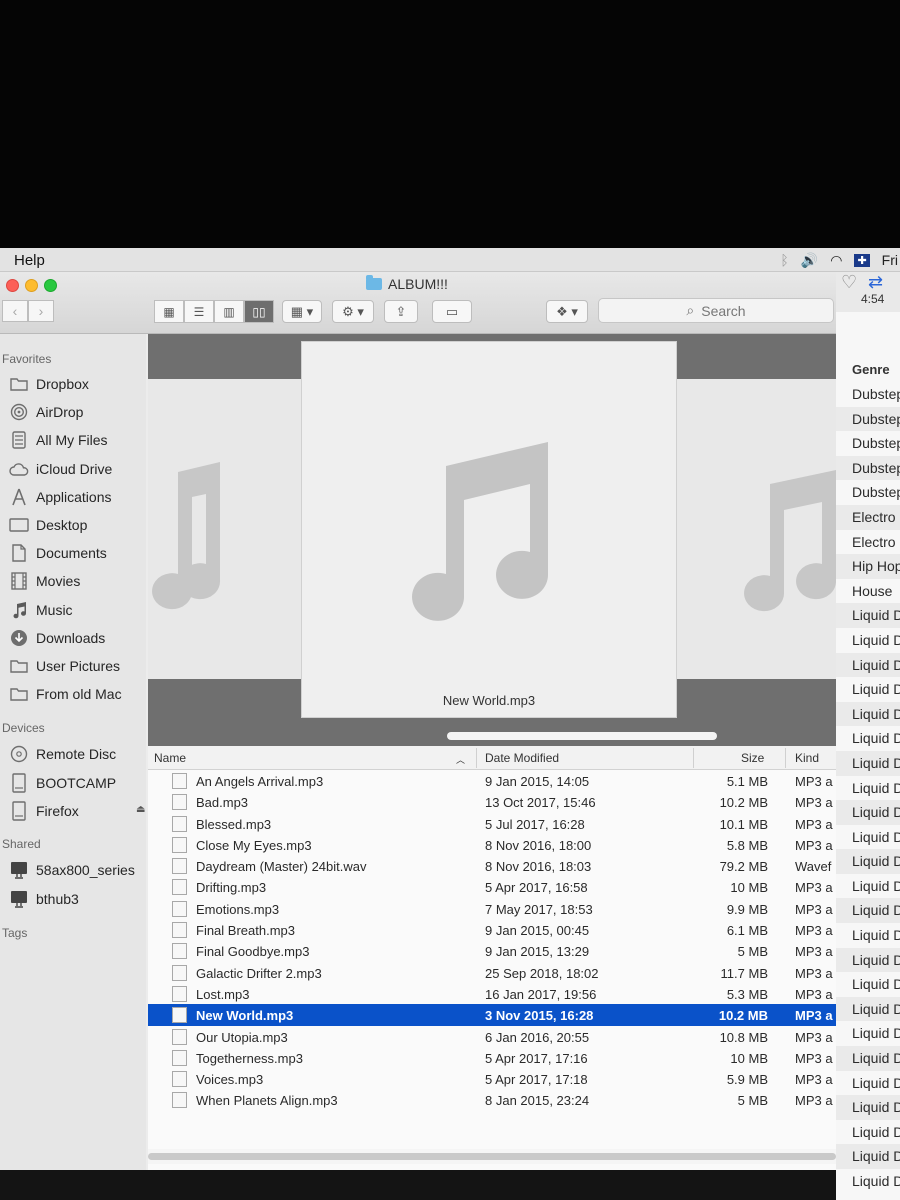  What do you see at coordinates (169, 311) in the screenshot?
I see `icon-view-button: ▦` at bounding box center [169, 311].